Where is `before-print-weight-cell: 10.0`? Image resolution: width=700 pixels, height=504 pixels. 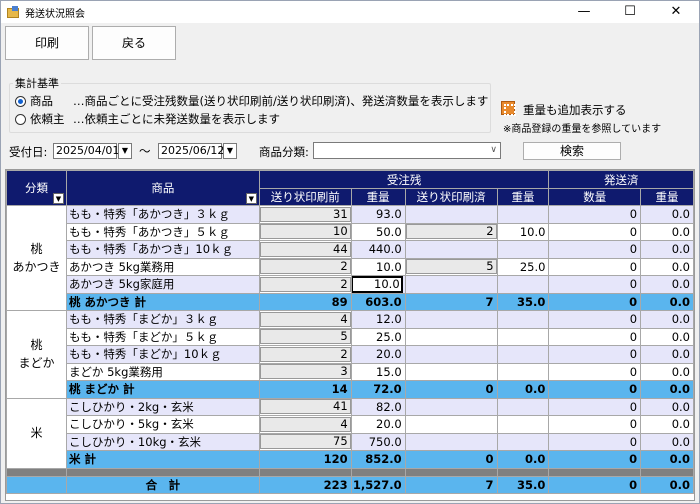
before-print-weight-cell: 10.0 is located at coordinates (378, 266).